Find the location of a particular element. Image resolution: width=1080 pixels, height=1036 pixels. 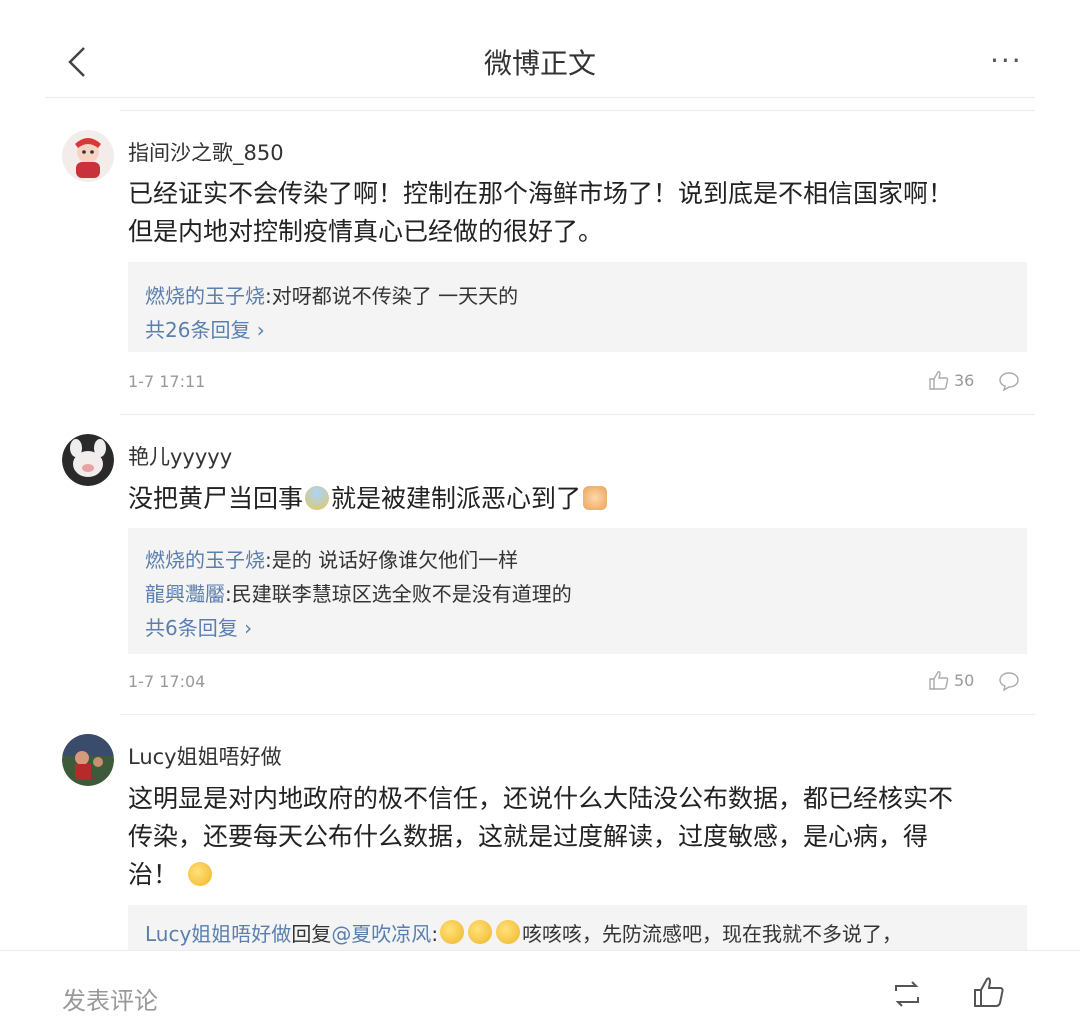

reply-username: Lucy姐姐唔好做 is located at coordinates (218, 934).